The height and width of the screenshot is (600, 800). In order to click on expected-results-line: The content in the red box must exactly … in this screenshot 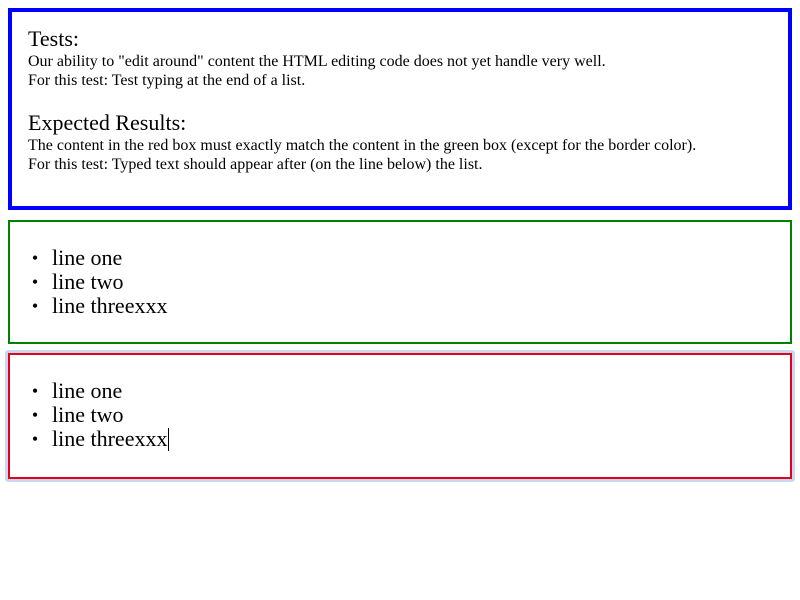, I will do `click(362, 145)`.